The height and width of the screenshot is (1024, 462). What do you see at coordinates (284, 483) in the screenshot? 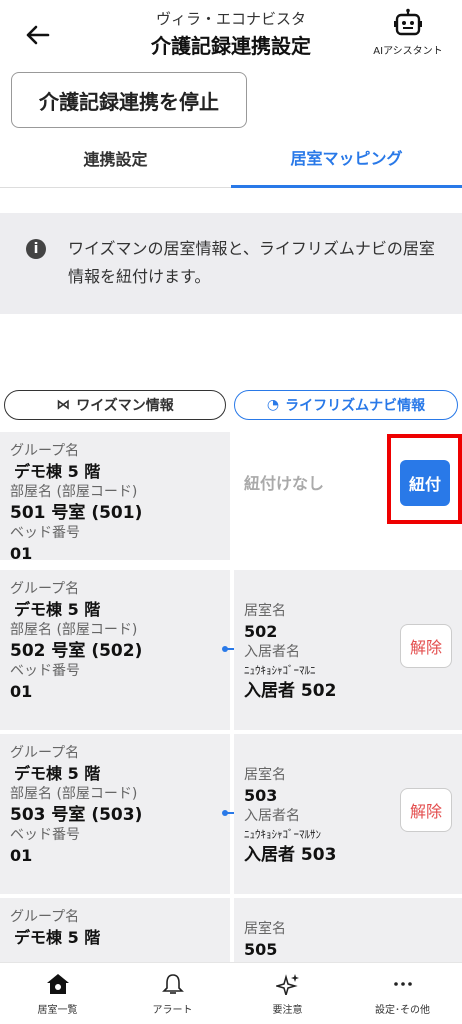
I see `unlinked-status: 紐付けなし` at bounding box center [284, 483].